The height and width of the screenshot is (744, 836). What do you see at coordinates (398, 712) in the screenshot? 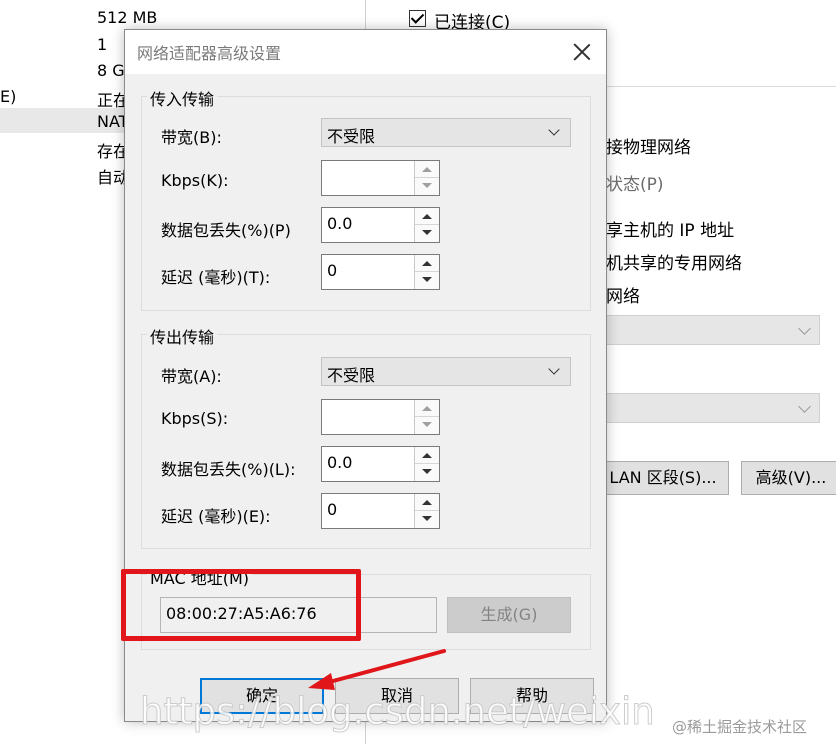
I see `csdn-watermark: https://blog.csdn.net/weixin` at bounding box center [398, 712].